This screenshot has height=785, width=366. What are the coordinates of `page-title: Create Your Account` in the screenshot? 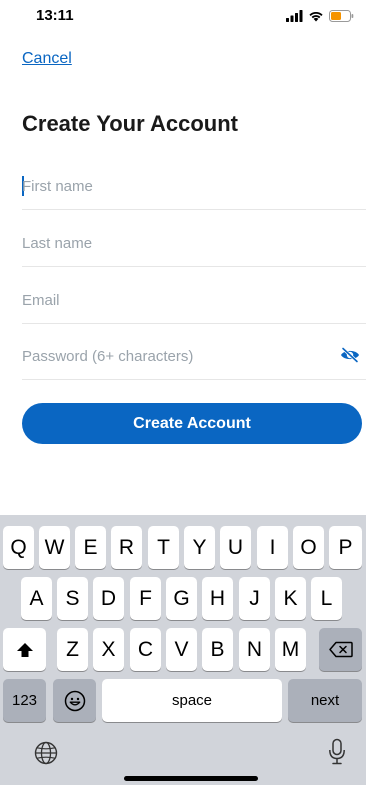 It's located at (130, 123).